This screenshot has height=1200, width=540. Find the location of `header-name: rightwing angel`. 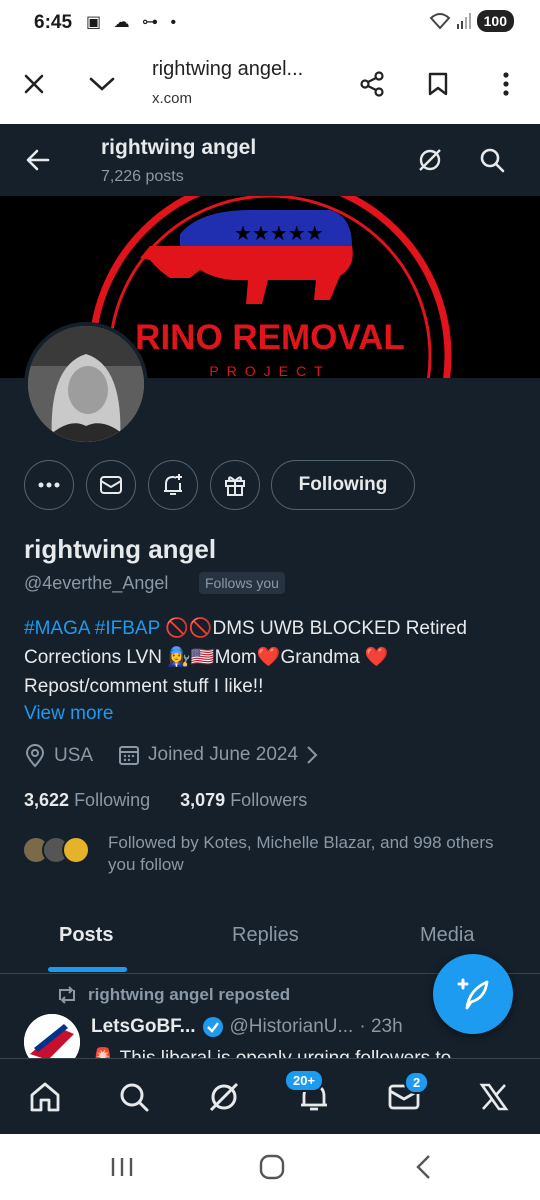

header-name: rightwing angel is located at coordinates (179, 147).